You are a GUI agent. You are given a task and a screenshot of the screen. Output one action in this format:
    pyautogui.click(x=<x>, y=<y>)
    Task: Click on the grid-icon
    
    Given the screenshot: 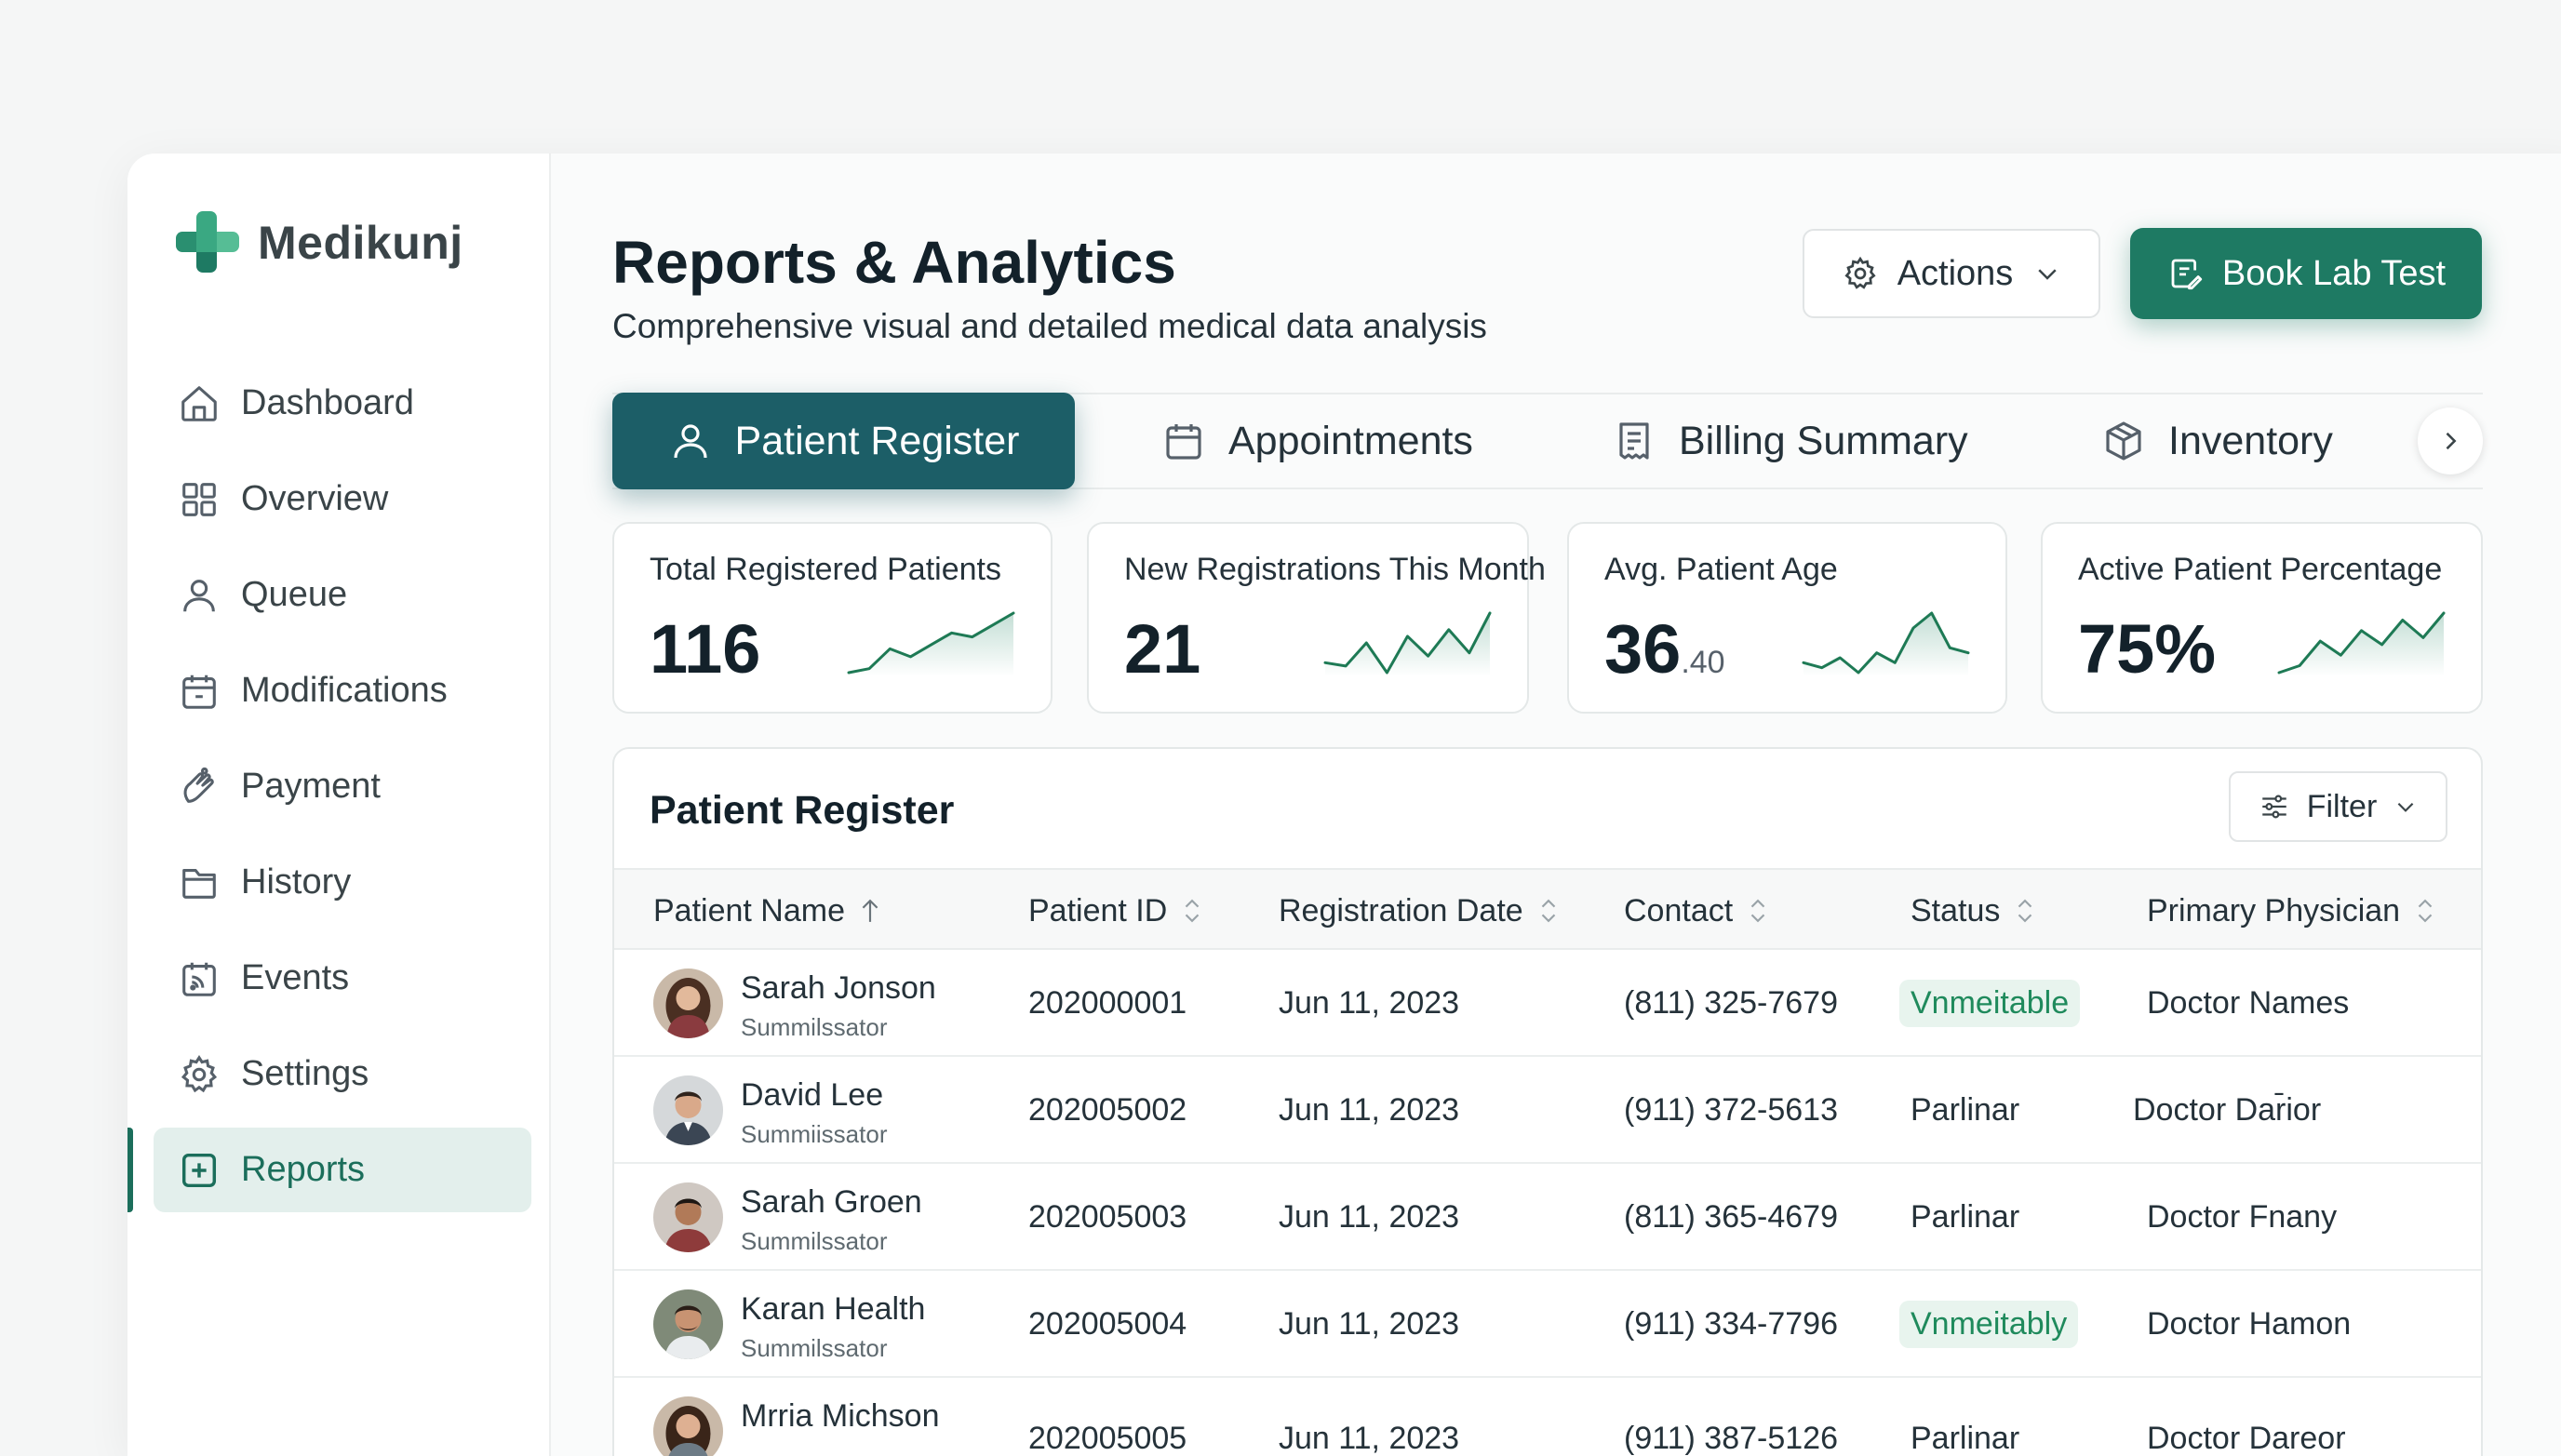 What is the action you would take?
    pyautogui.click(x=199, y=499)
    